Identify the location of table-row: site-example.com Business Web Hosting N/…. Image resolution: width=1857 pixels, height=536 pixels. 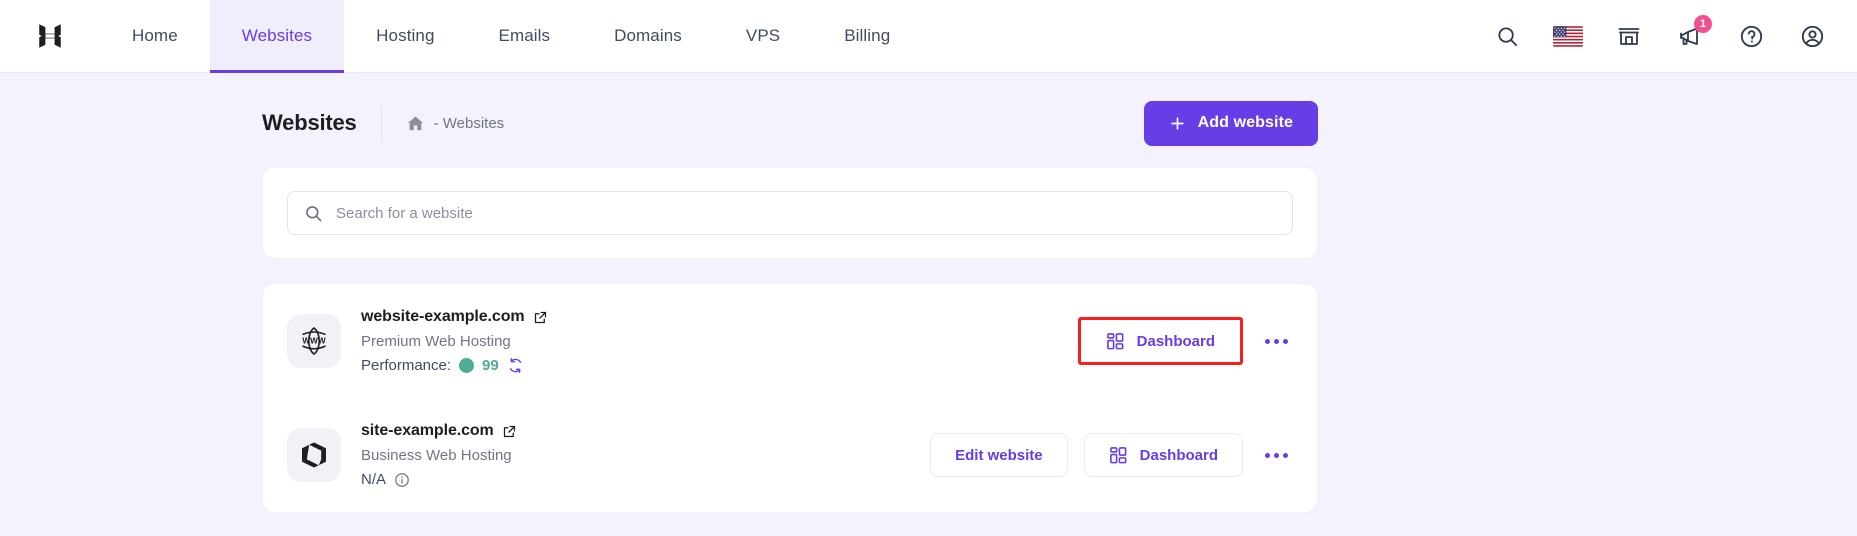
(790, 455).